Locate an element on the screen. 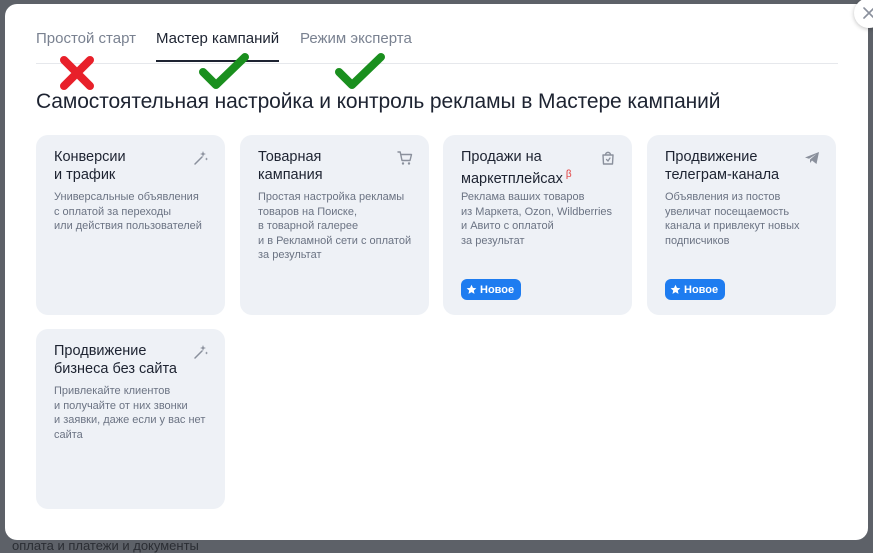 Image resolution: width=873 pixels, height=553 pixels. close-icon is located at coordinates (868, 13).